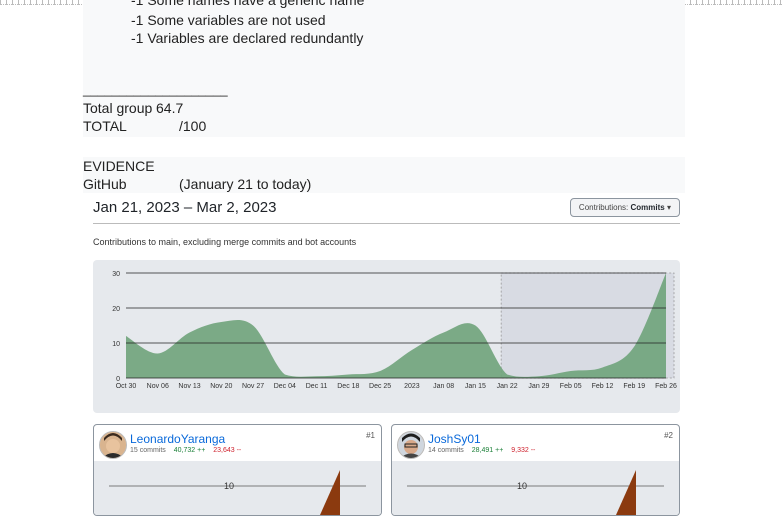 This screenshot has width=782, height=516. Describe the element at coordinates (634, 386) in the screenshot. I see `x-tick-label: Feb 19` at that location.